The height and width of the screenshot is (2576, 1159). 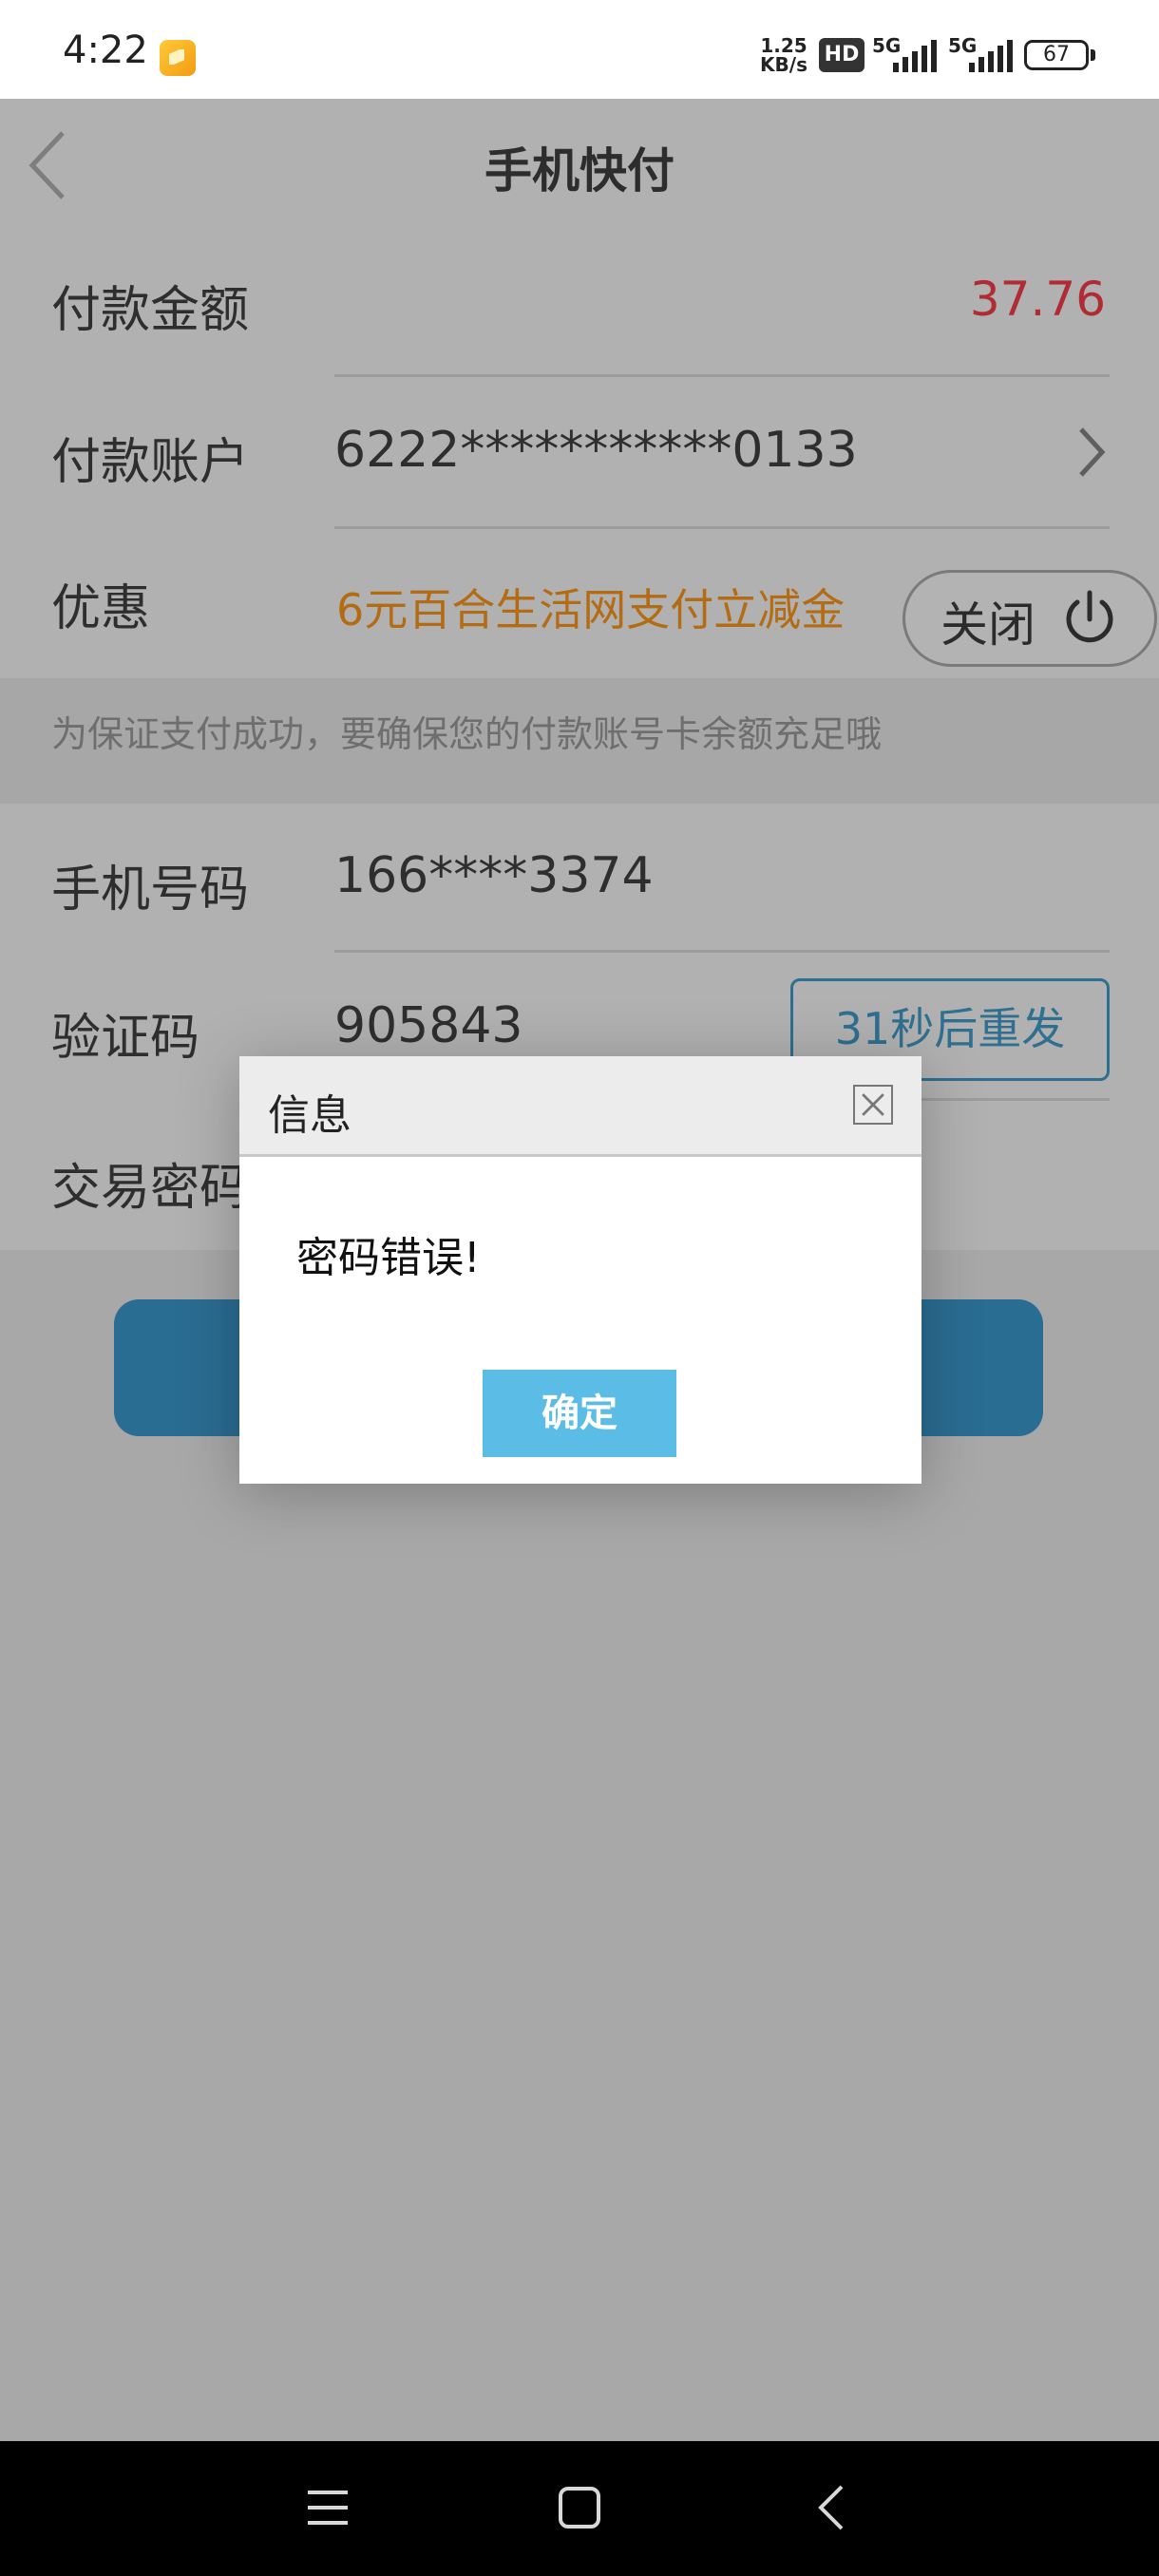 What do you see at coordinates (101, 608) in the screenshot?
I see `discount-label: 优惠` at bounding box center [101, 608].